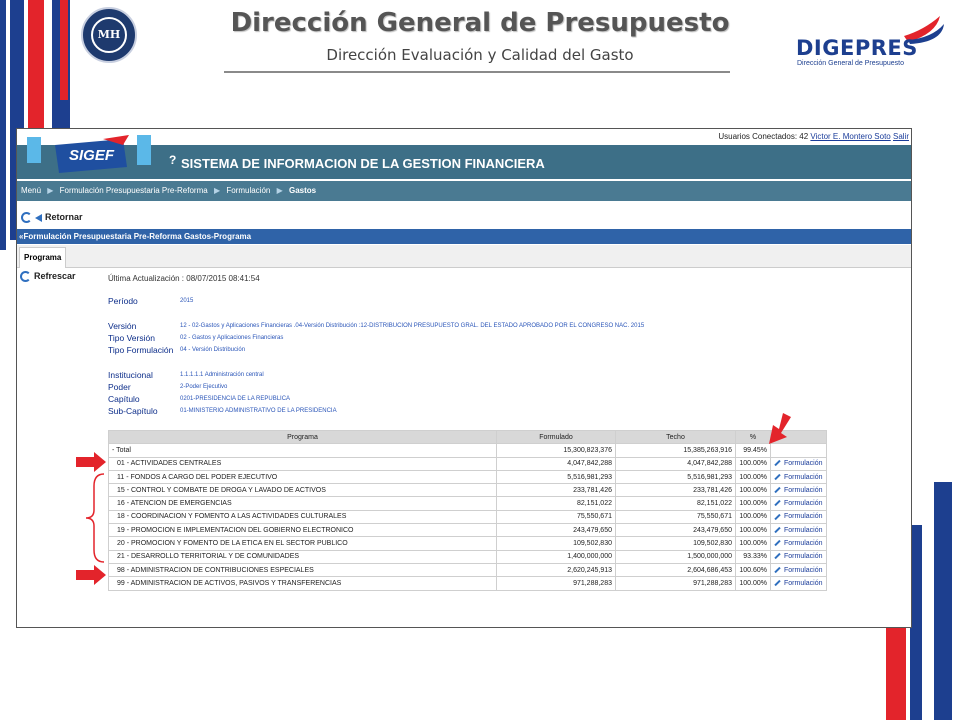 The image size is (960, 720). I want to click on tipo-version-label: Tipo Versión, so click(131, 338).